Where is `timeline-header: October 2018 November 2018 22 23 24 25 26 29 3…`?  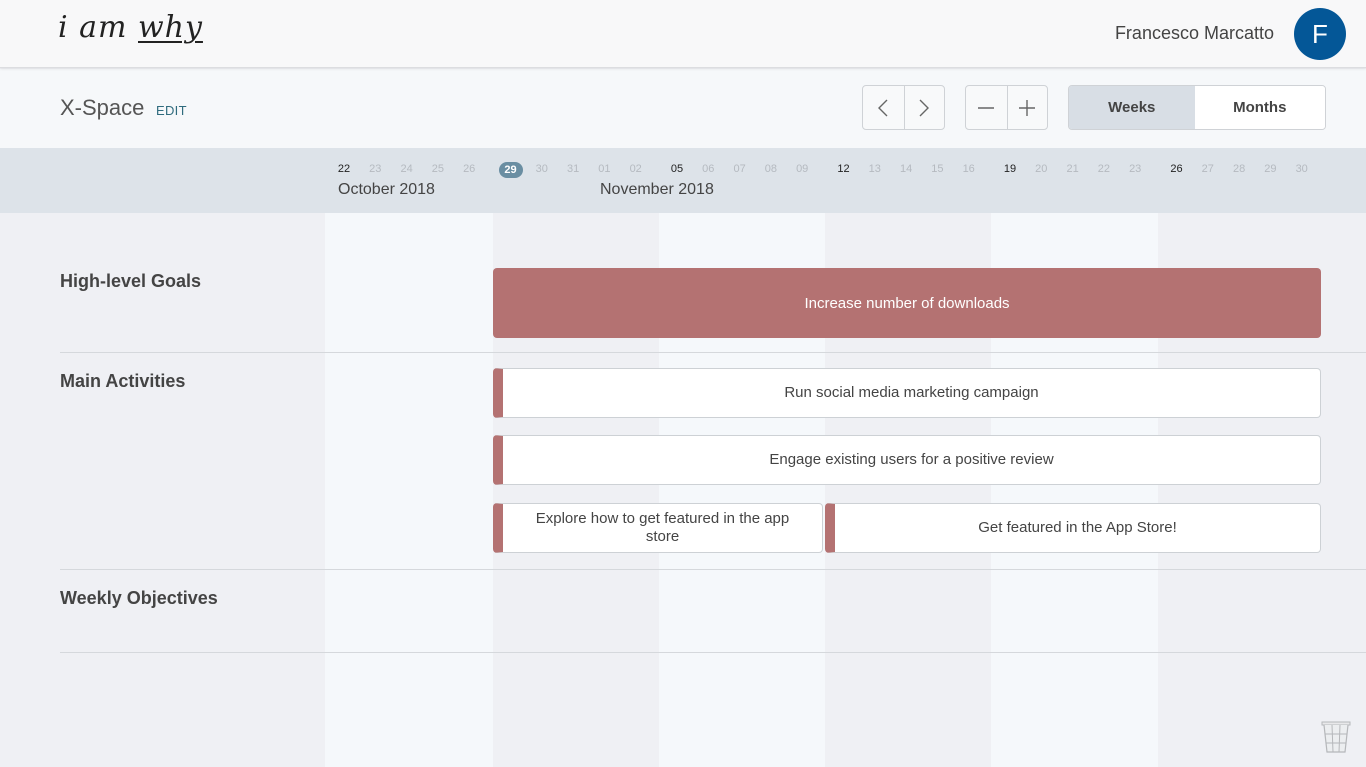 timeline-header: October 2018 November 2018 22 23 24 25 26 29 3… is located at coordinates (683, 180).